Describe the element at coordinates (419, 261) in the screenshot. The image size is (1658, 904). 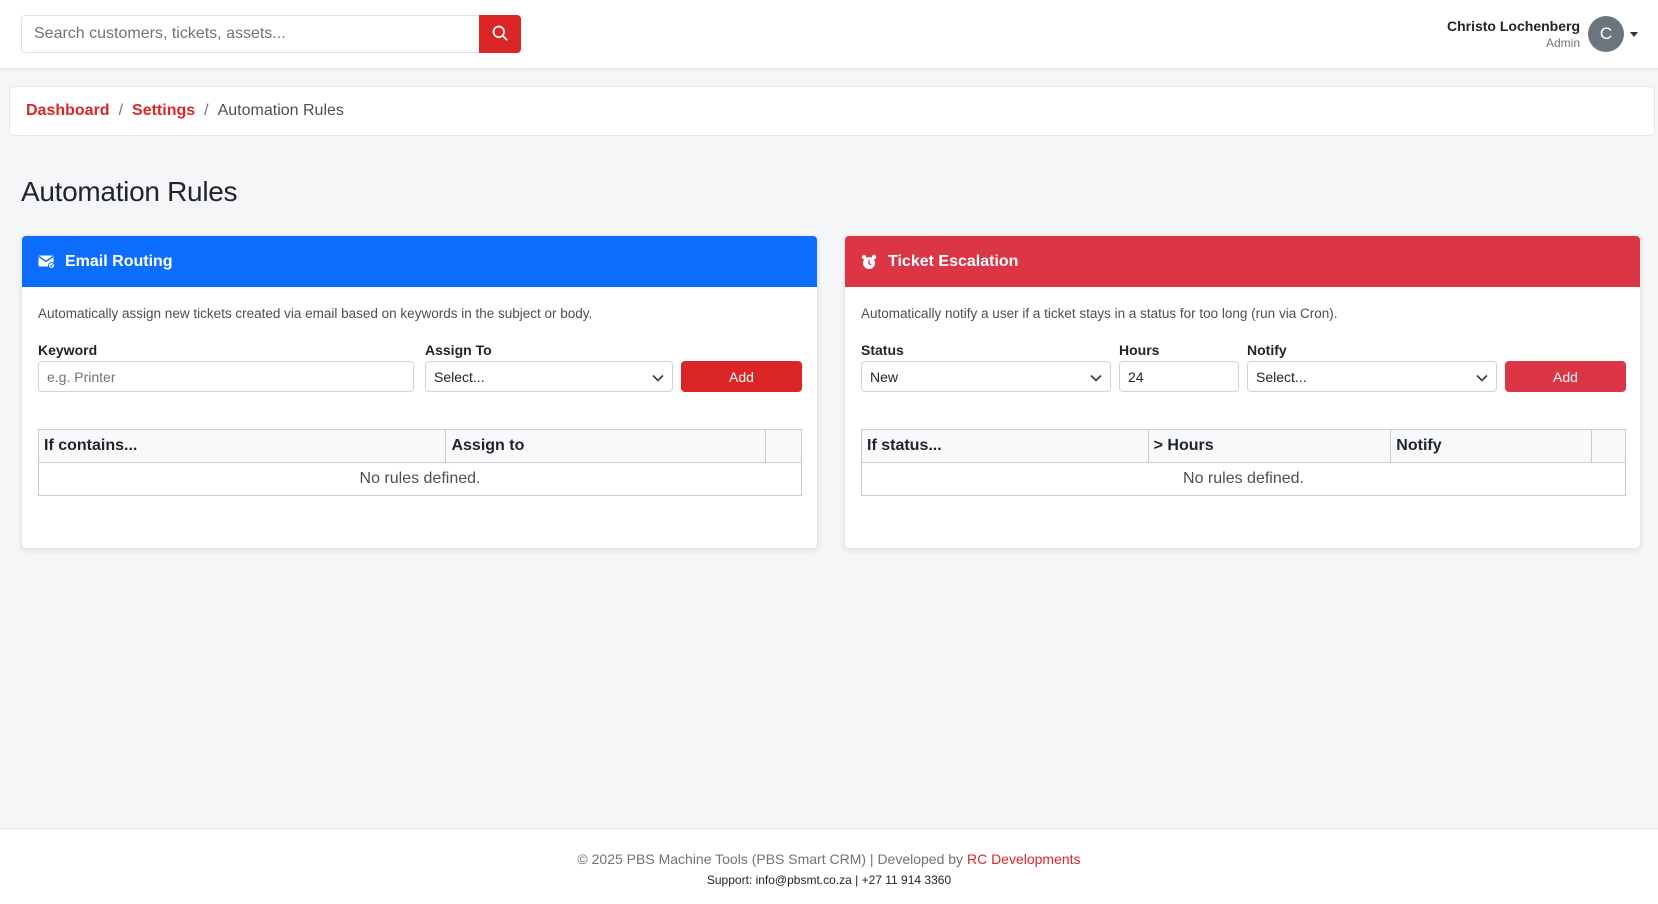
I see `email-routing-header: Email Routing` at that location.